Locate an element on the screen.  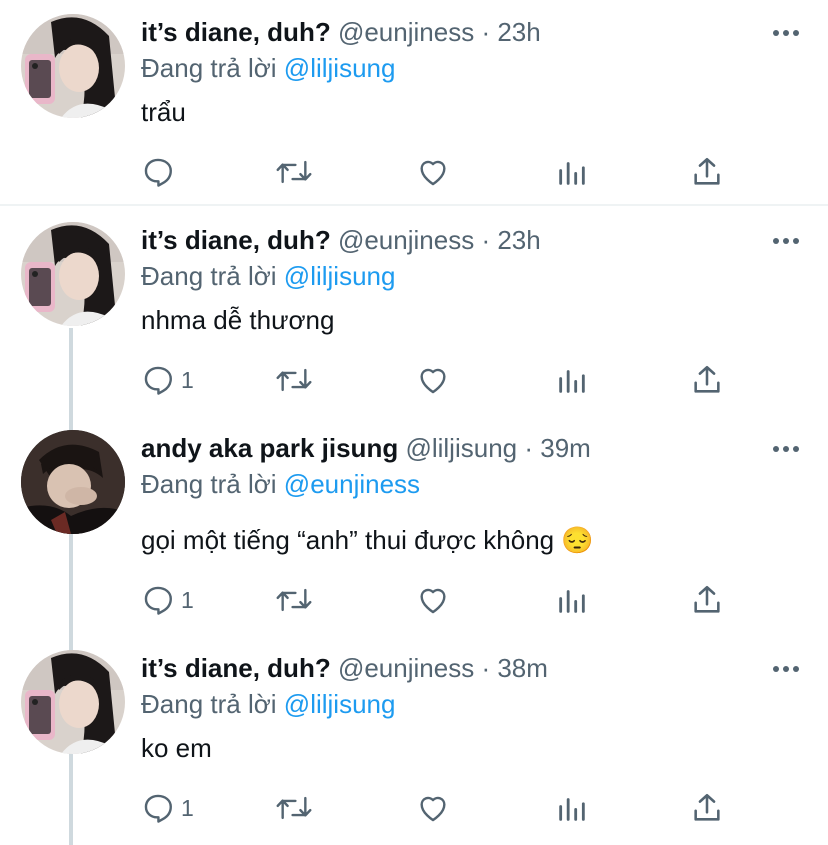
tweet-divider is located at coordinates (414, 205).